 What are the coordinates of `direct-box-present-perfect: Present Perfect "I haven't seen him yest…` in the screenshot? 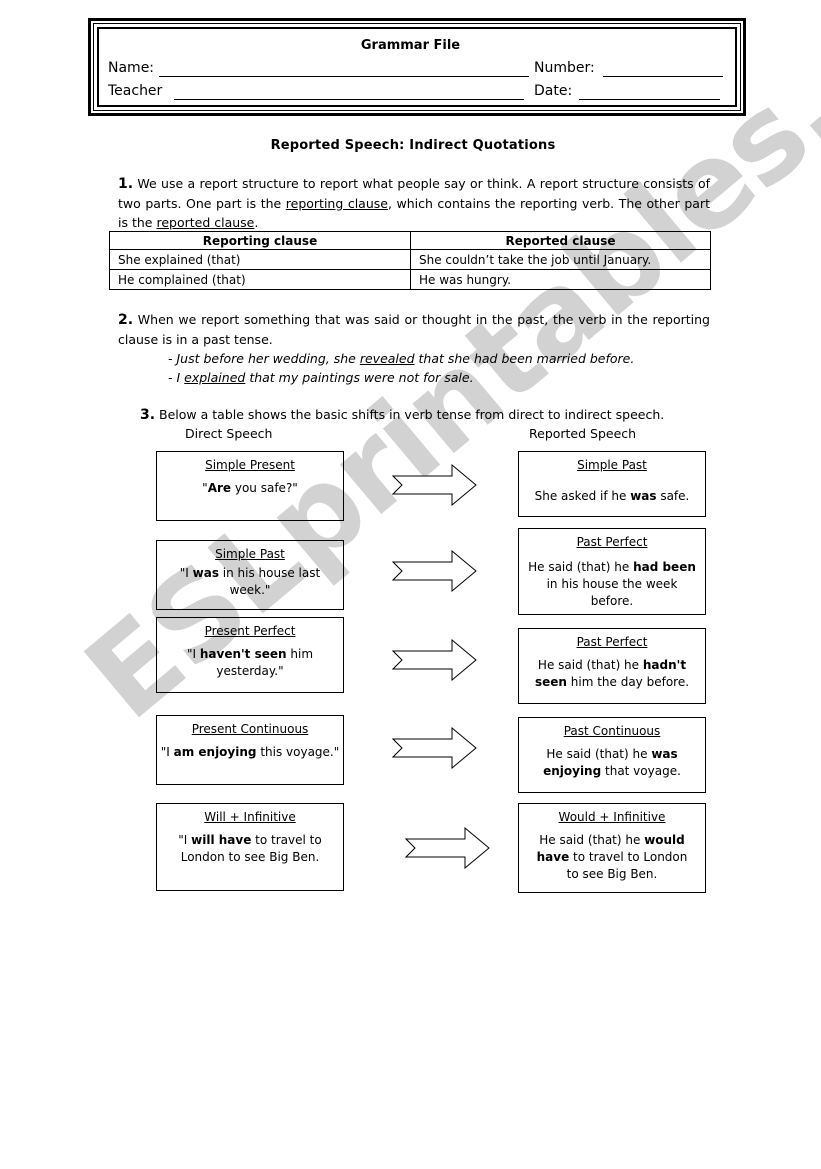 It's located at (250, 655).